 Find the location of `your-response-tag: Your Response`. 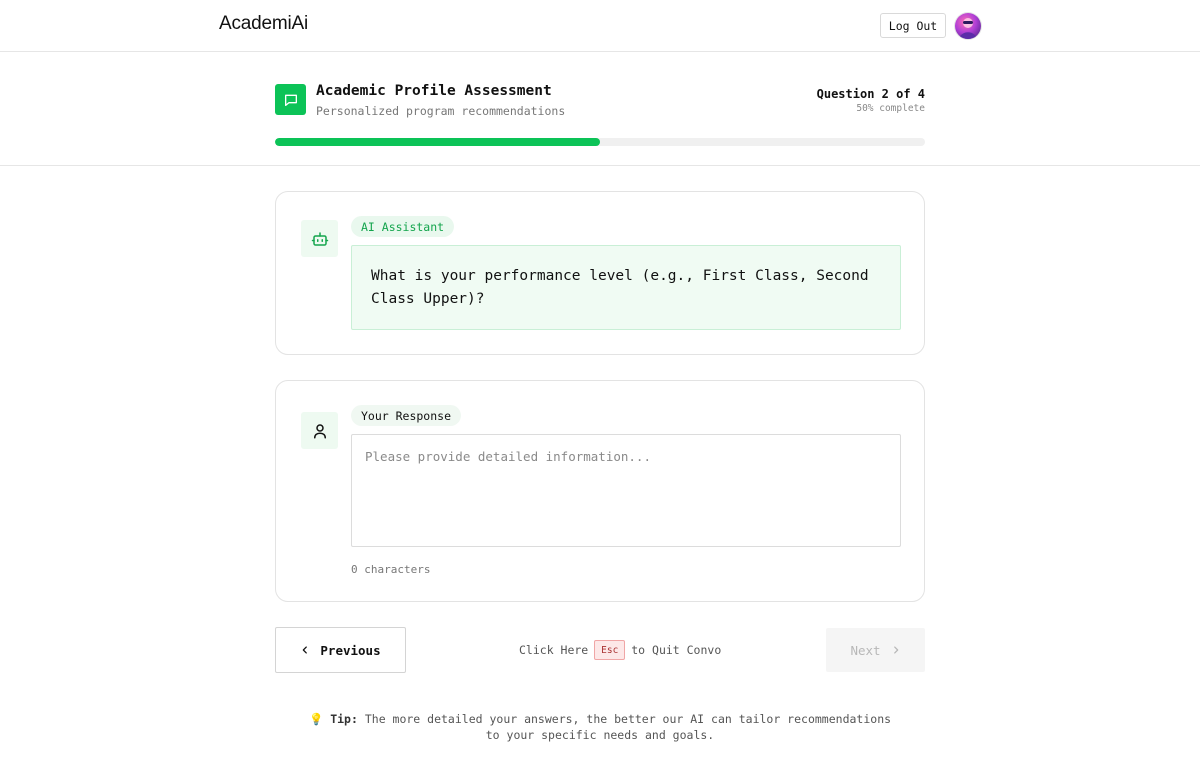

your-response-tag: Your Response is located at coordinates (406, 415).